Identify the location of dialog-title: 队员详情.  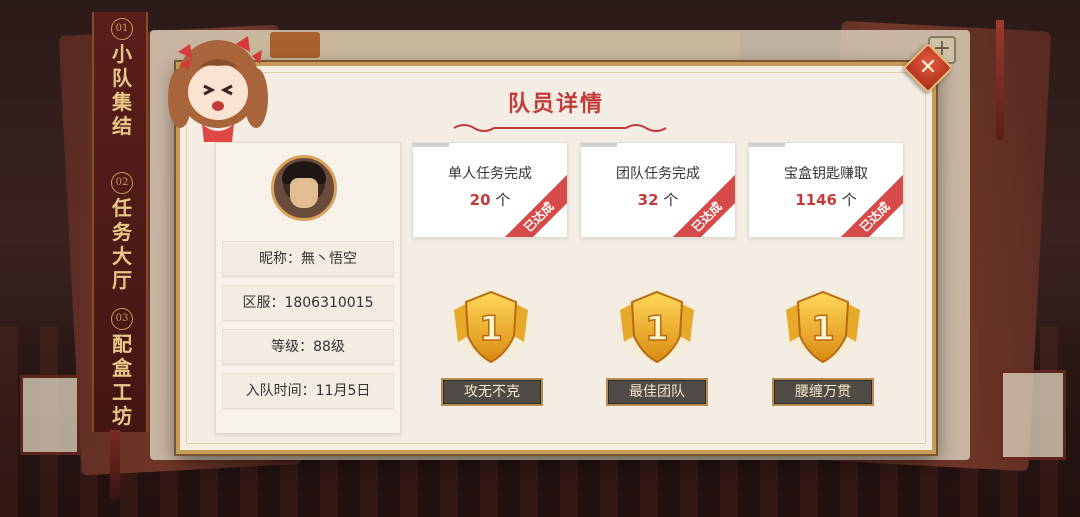
(555, 104).